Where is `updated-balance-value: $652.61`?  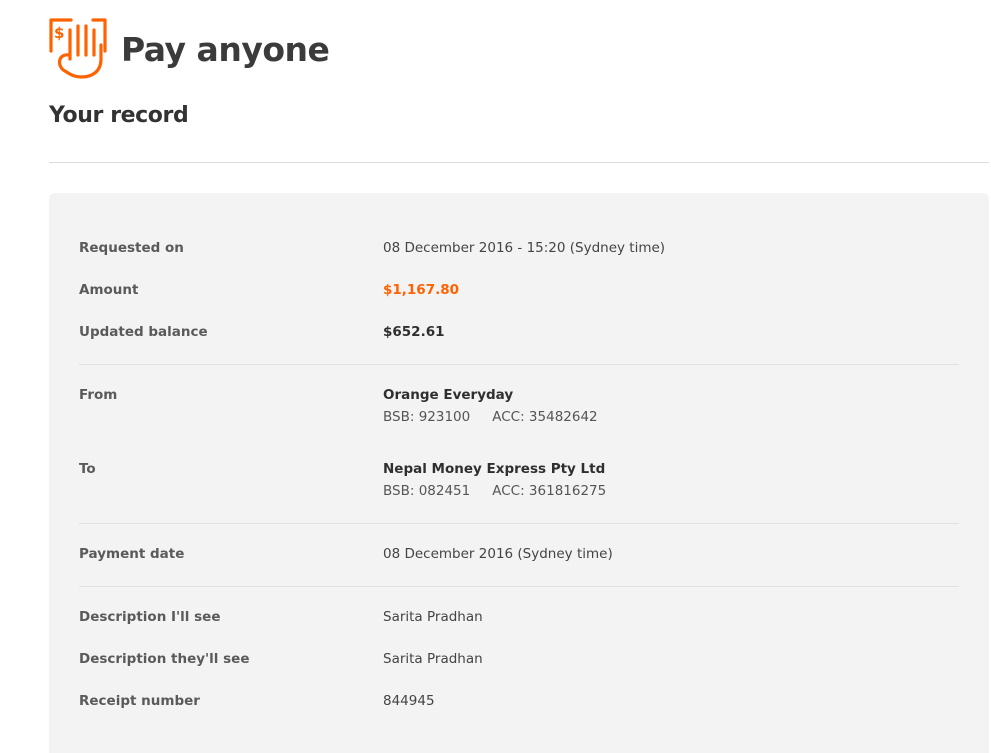
updated-balance-value: $652.61 is located at coordinates (414, 332).